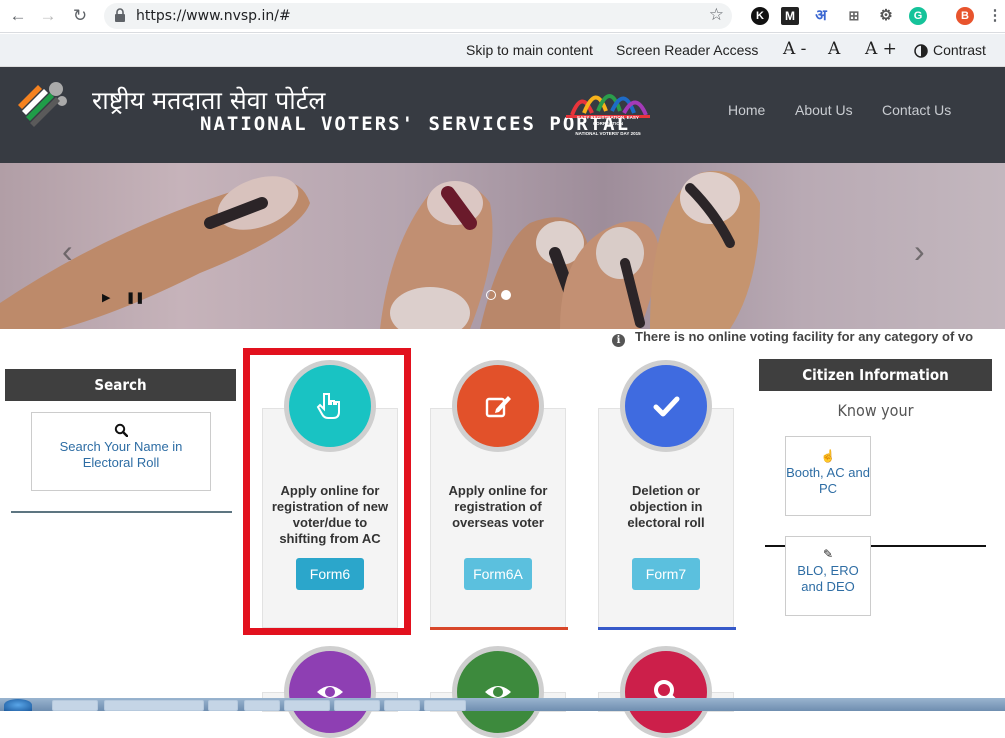 The height and width of the screenshot is (738, 1005). What do you see at coordinates (995, 16) in the screenshot?
I see `menu-dots-icon: ⋮` at bounding box center [995, 16].